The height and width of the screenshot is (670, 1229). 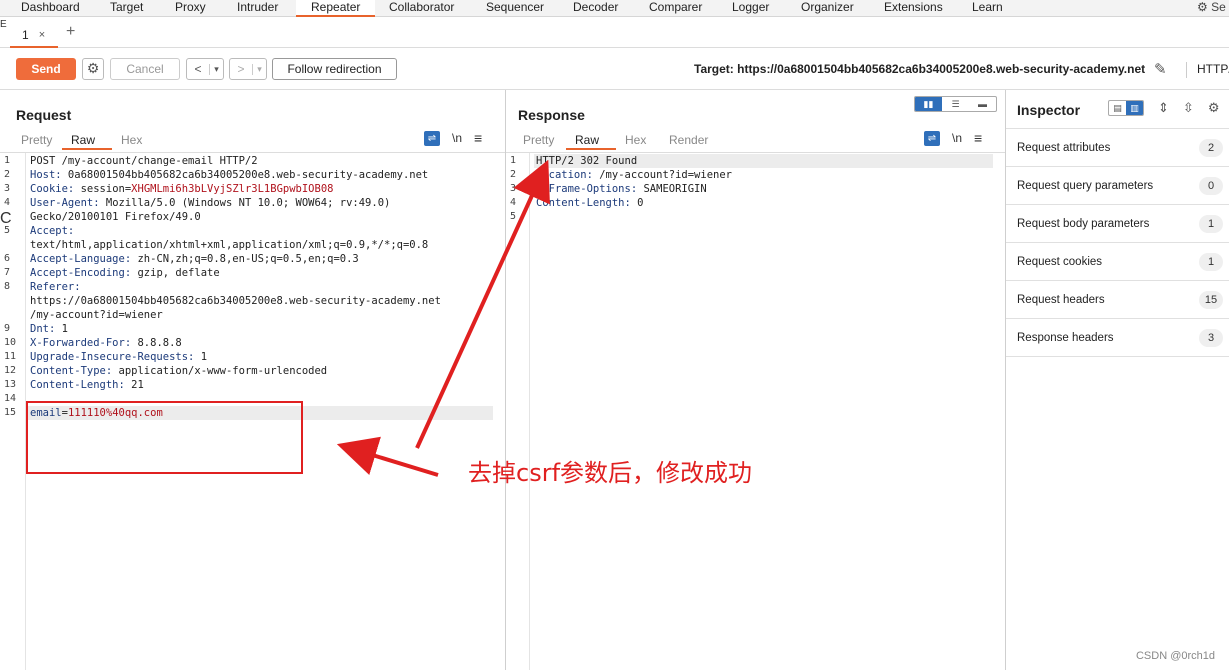 I want to click on code-line: Gecko/20100101 Firefox/49.0, so click(x=252, y=217).